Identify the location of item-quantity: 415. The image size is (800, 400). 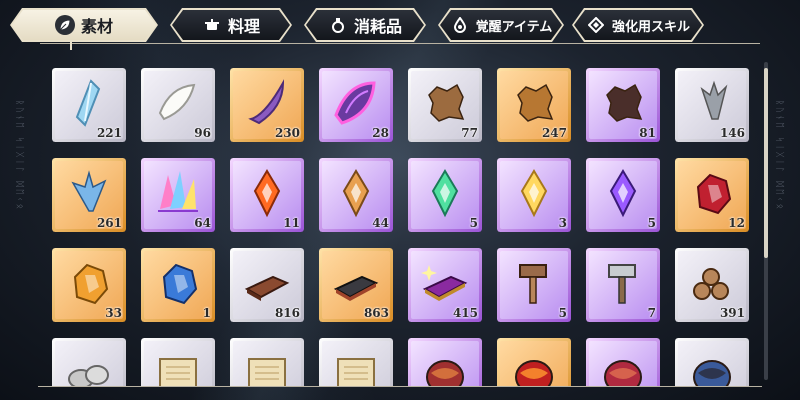
(465, 313).